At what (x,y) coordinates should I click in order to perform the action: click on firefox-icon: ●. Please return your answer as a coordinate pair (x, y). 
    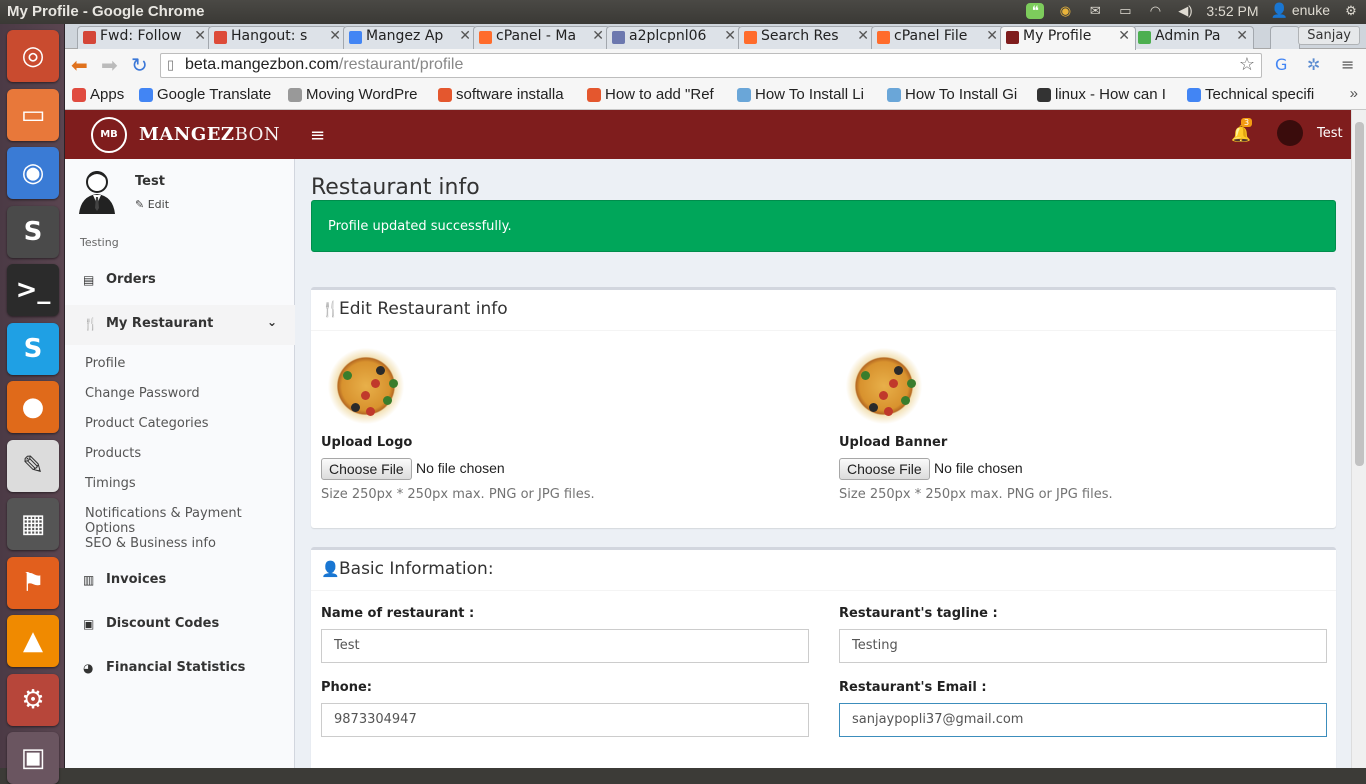
    Looking at the image, I should click on (33, 407).